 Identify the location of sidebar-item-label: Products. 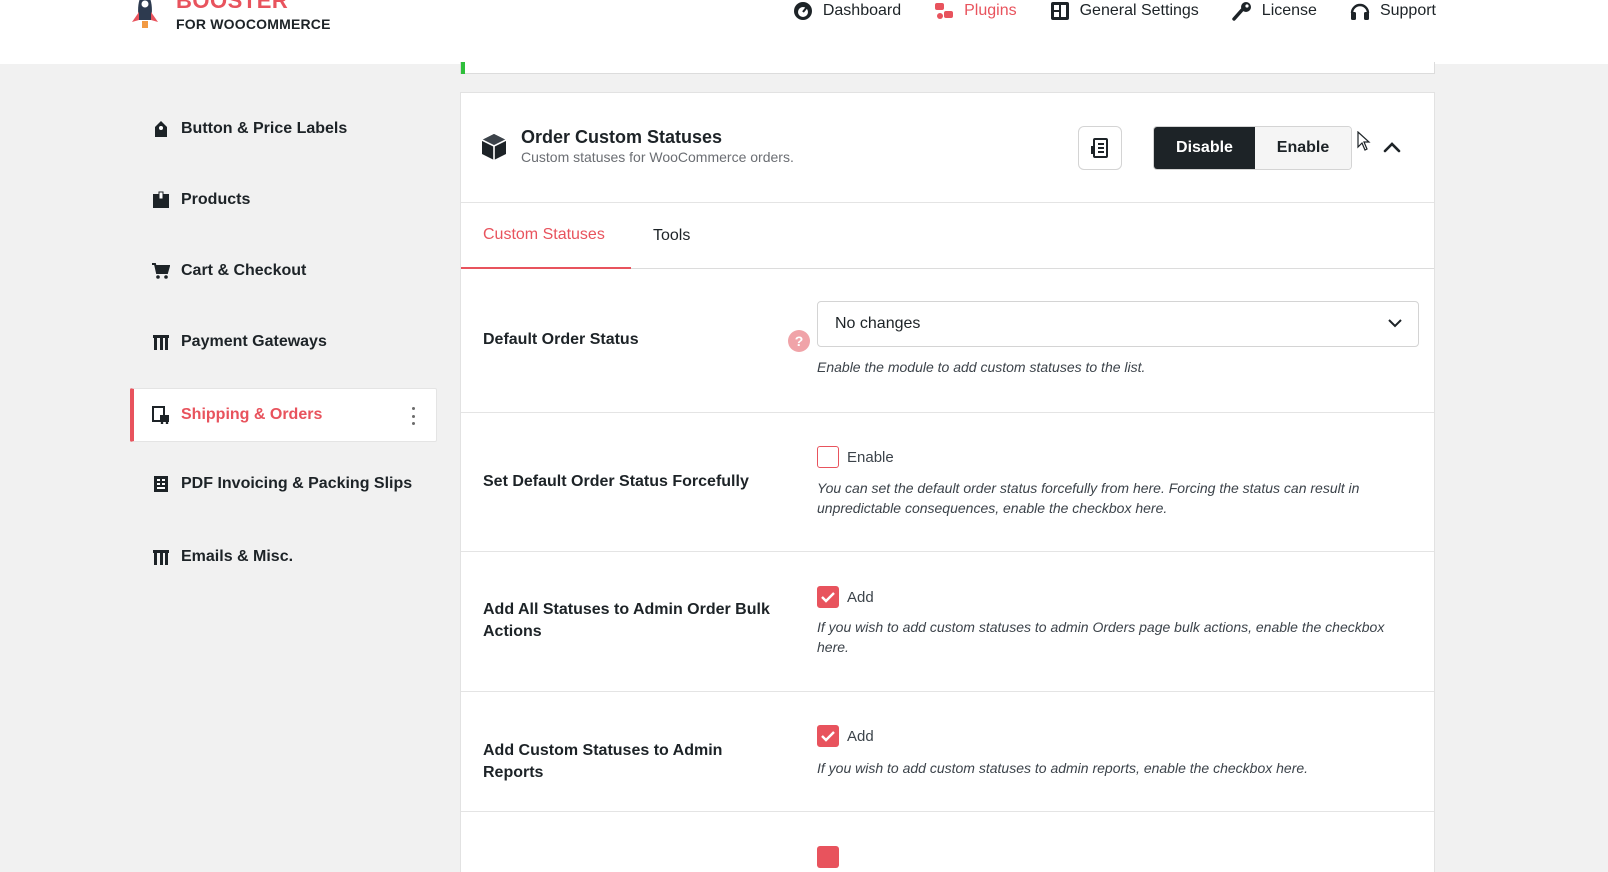
(216, 199).